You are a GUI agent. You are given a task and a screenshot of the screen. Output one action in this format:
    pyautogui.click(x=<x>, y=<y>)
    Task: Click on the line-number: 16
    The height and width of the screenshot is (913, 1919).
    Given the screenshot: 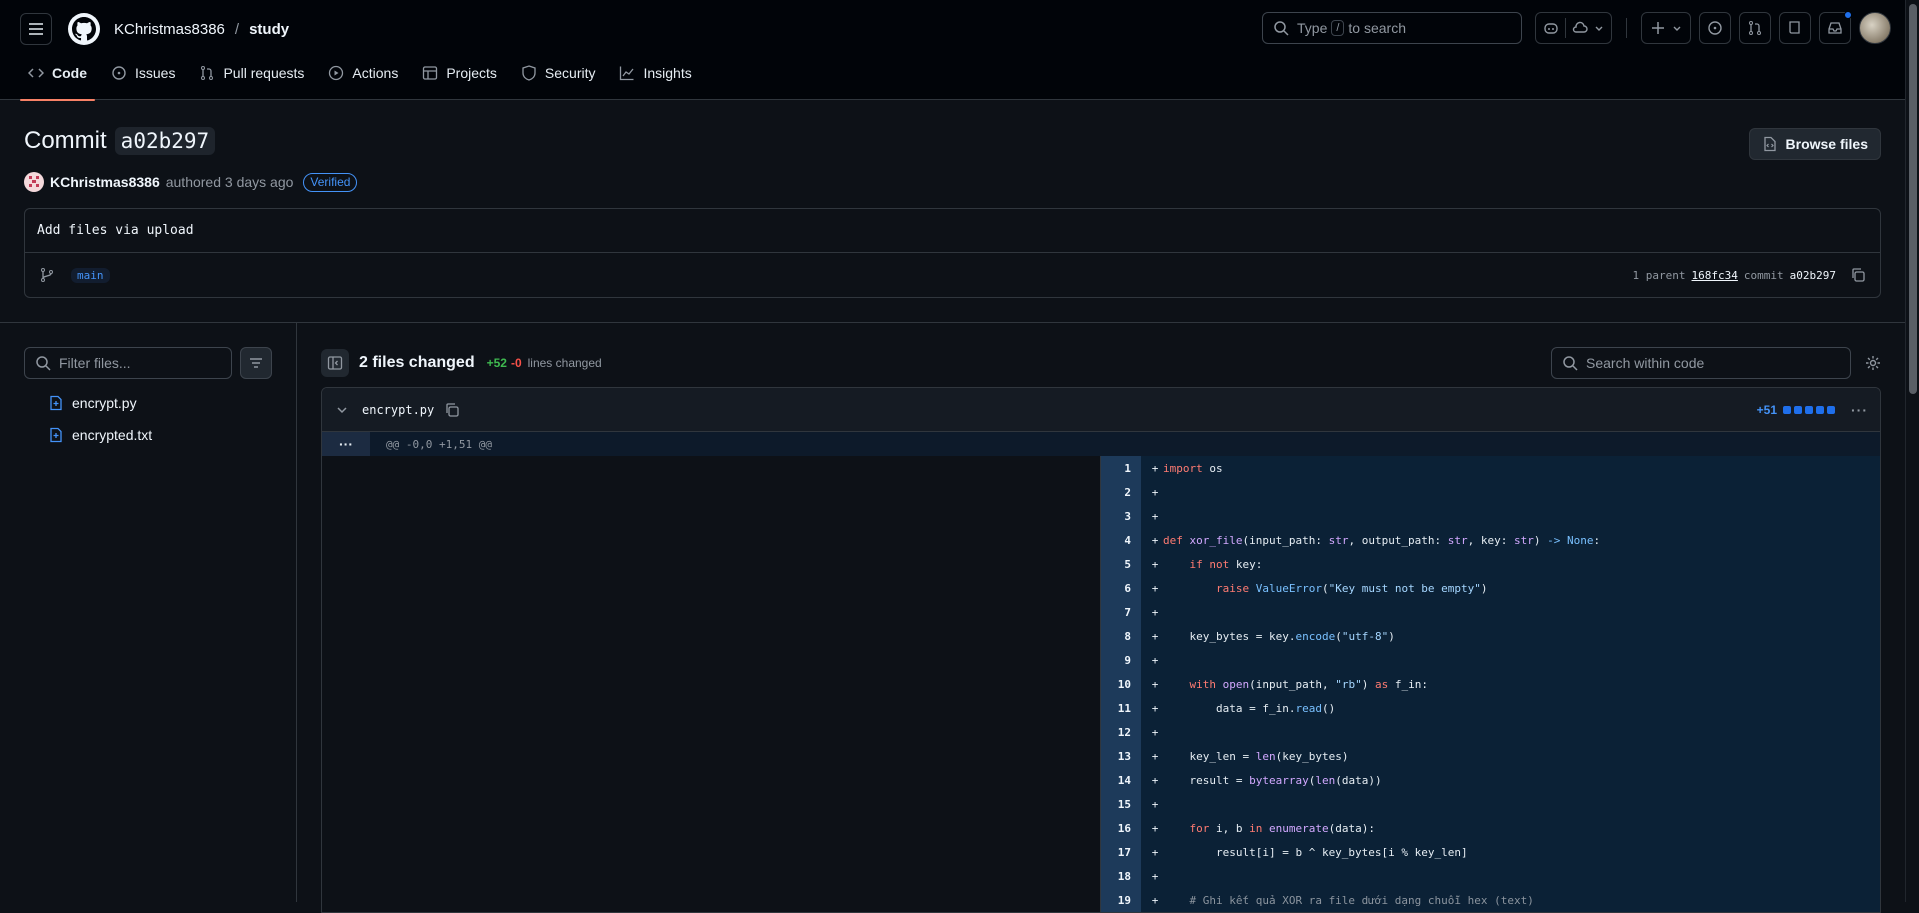 What is the action you would take?
    pyautogui.click(x=1121, y=828)
    